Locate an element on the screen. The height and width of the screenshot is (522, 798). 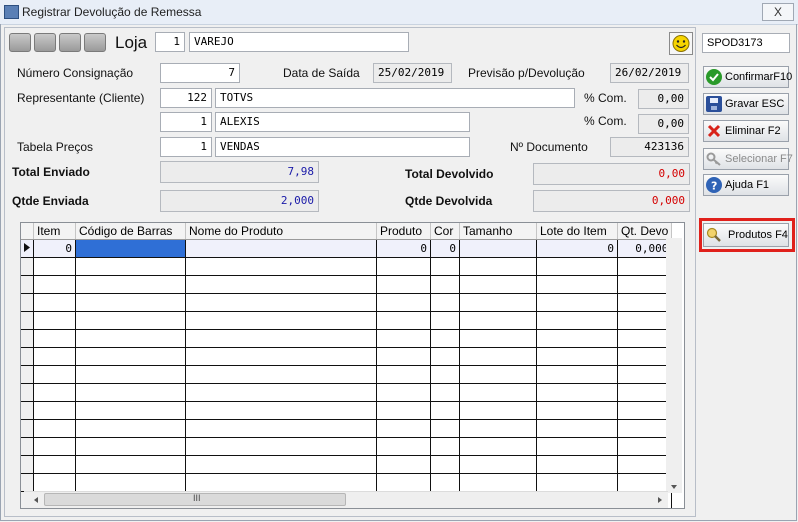
smiley-button is located at coordinates (681, 43).